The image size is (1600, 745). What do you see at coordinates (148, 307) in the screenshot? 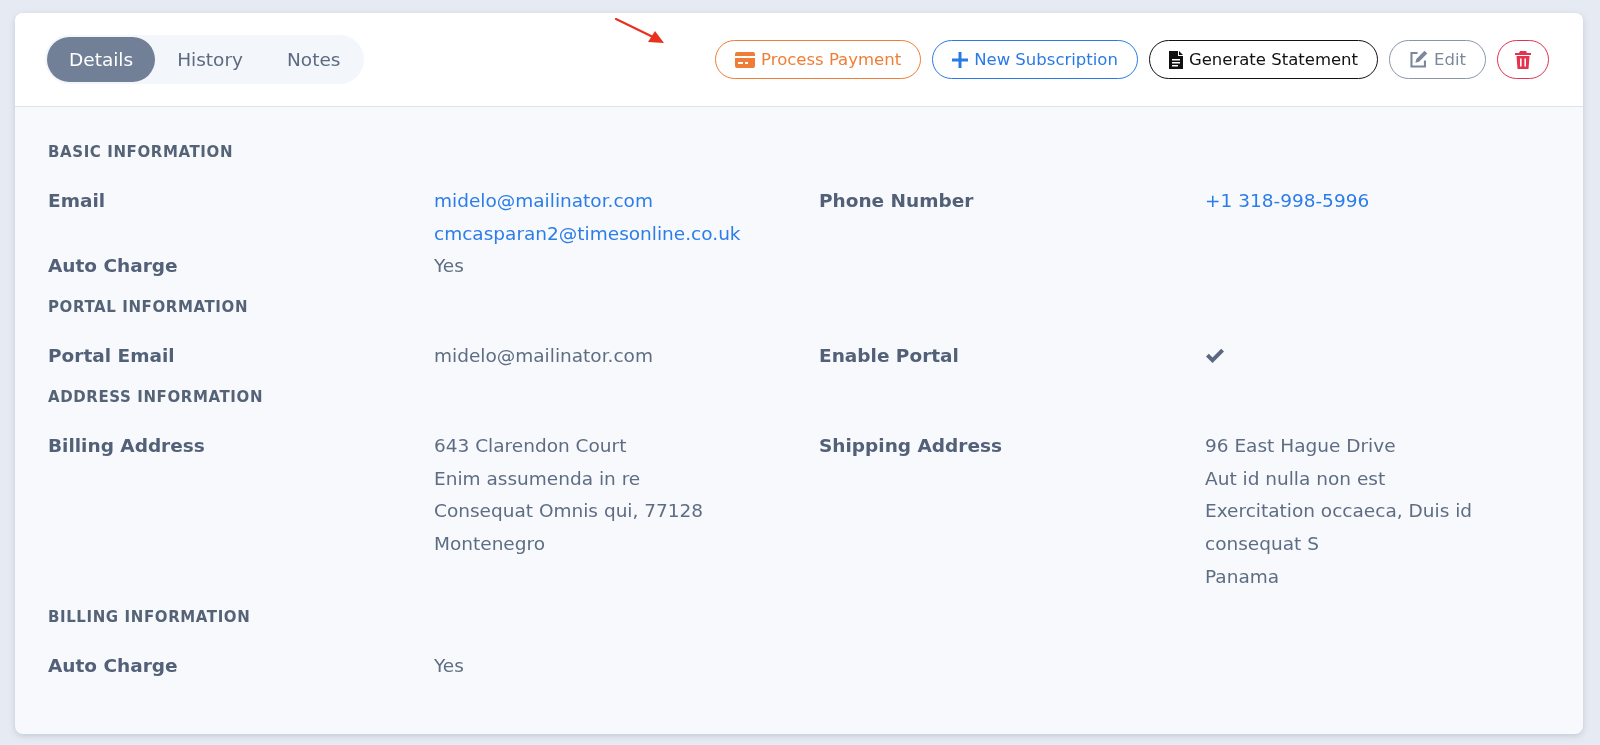
I see `section-heading: PORTAL INFORMATION` at bounding box center [148, 307].